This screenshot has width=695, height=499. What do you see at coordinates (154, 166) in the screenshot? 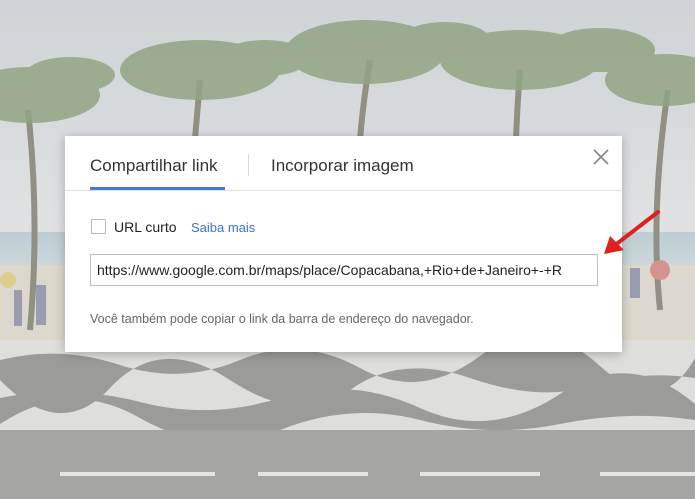
I see `tab-share-link: Compartilhar link` at bounding box center [154, 166].